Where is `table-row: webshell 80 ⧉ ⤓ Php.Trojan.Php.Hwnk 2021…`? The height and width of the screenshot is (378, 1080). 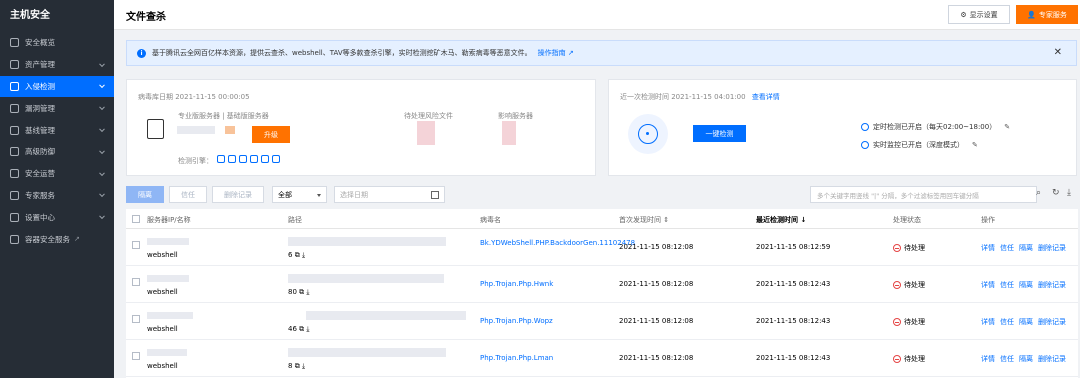 table-row: webshell 80 ⧉ ⤓ Php.Trojan.Php.Hwnk 2021… is located at coordinates (602, 284).